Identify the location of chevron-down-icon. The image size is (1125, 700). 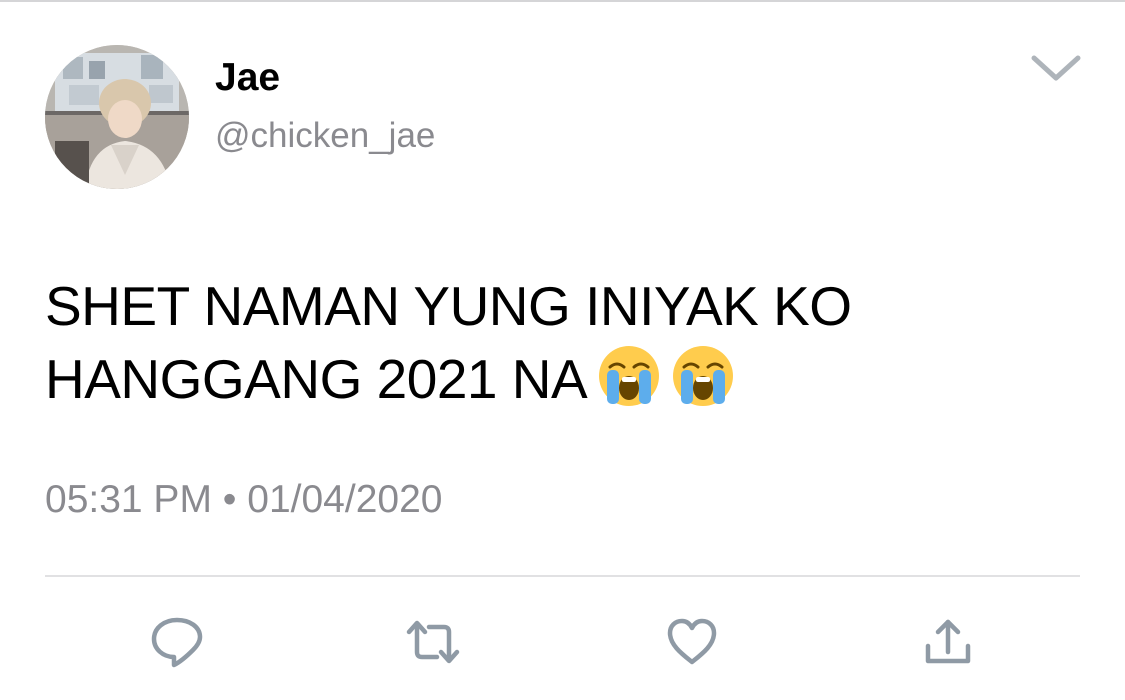
(1056, 69).